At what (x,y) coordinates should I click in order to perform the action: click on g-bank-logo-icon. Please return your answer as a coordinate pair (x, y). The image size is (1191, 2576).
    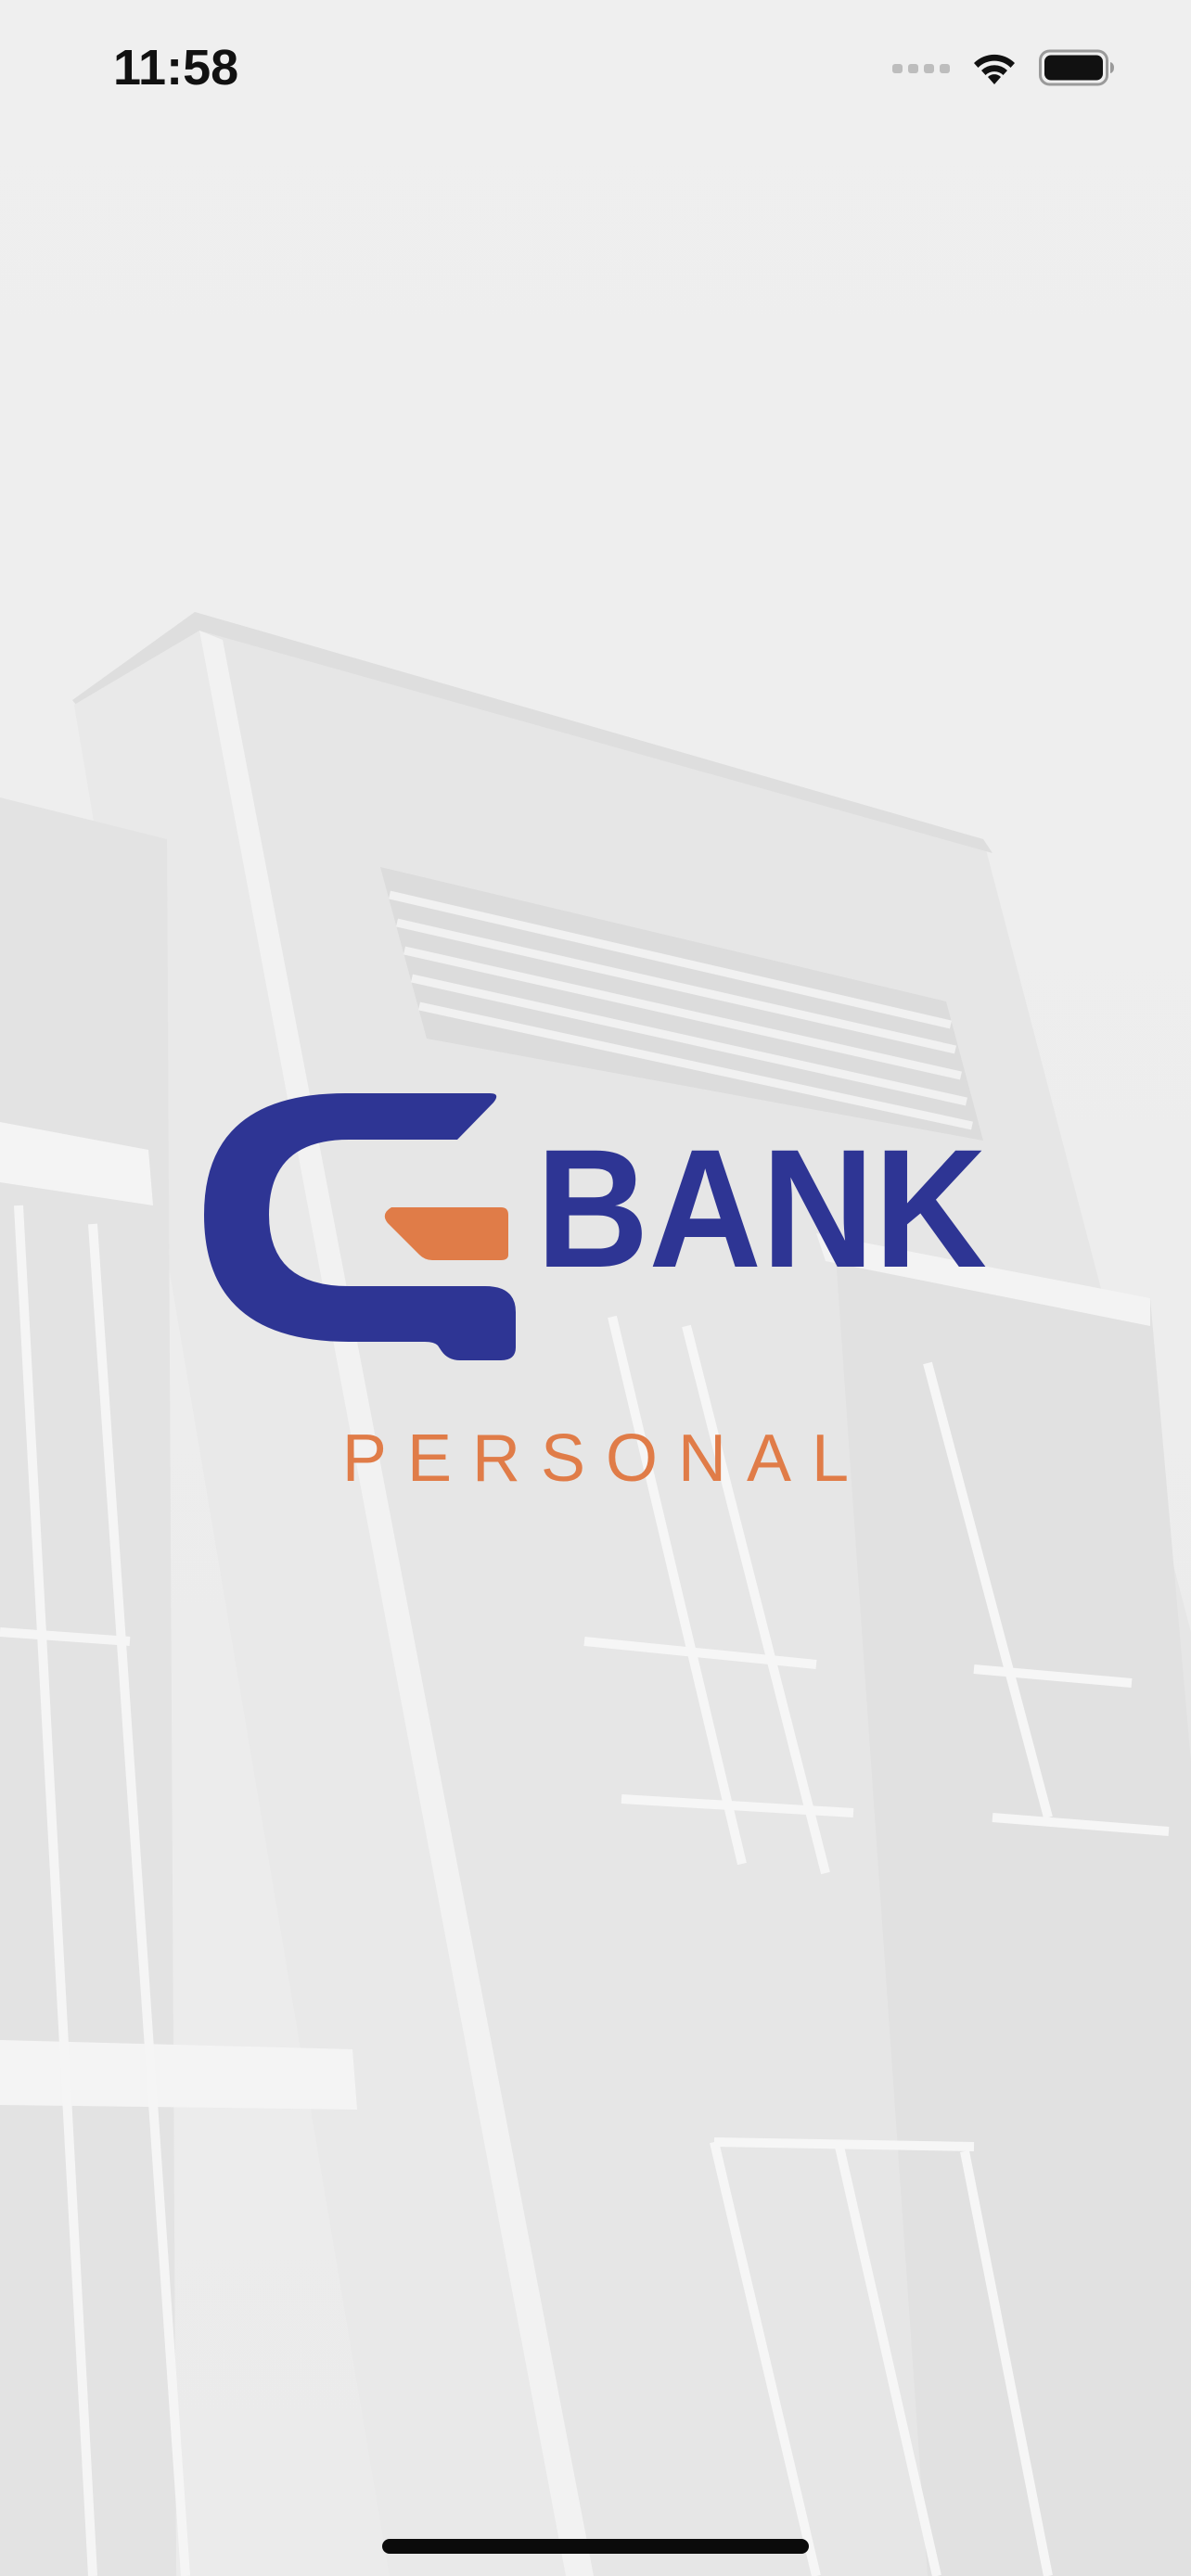
    Looking at the image, I should click on (360, 1226).